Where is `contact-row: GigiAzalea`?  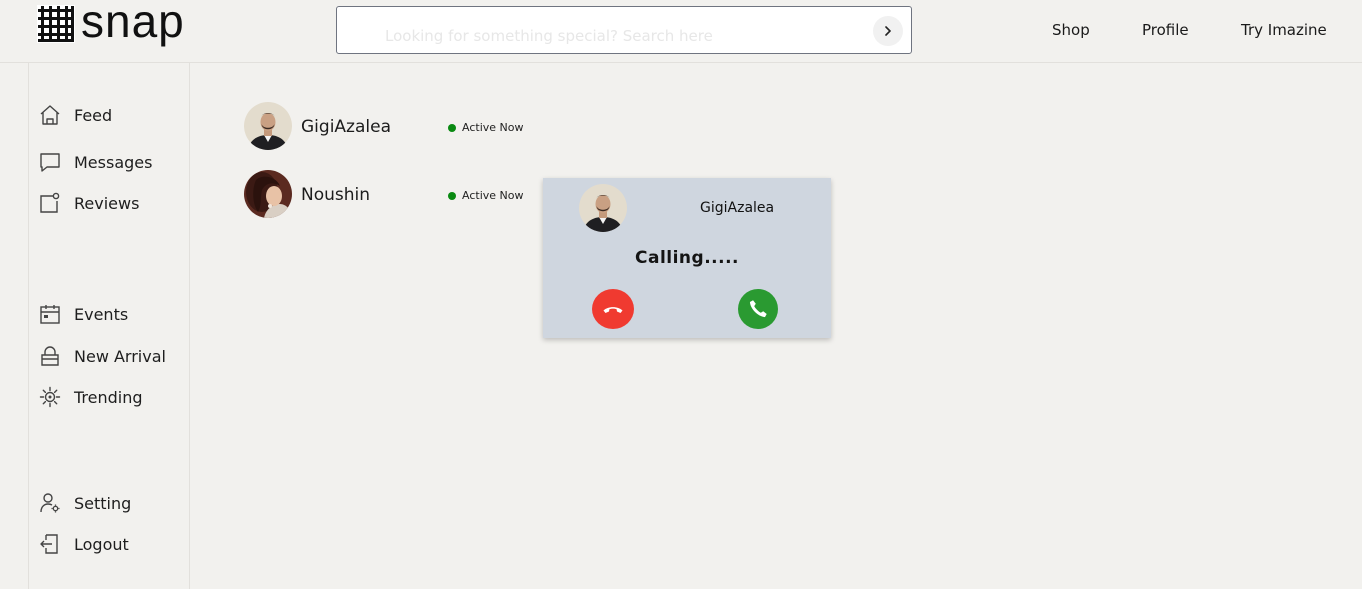
contact-row: GigiAzalea is located at coordinates (317, 126).